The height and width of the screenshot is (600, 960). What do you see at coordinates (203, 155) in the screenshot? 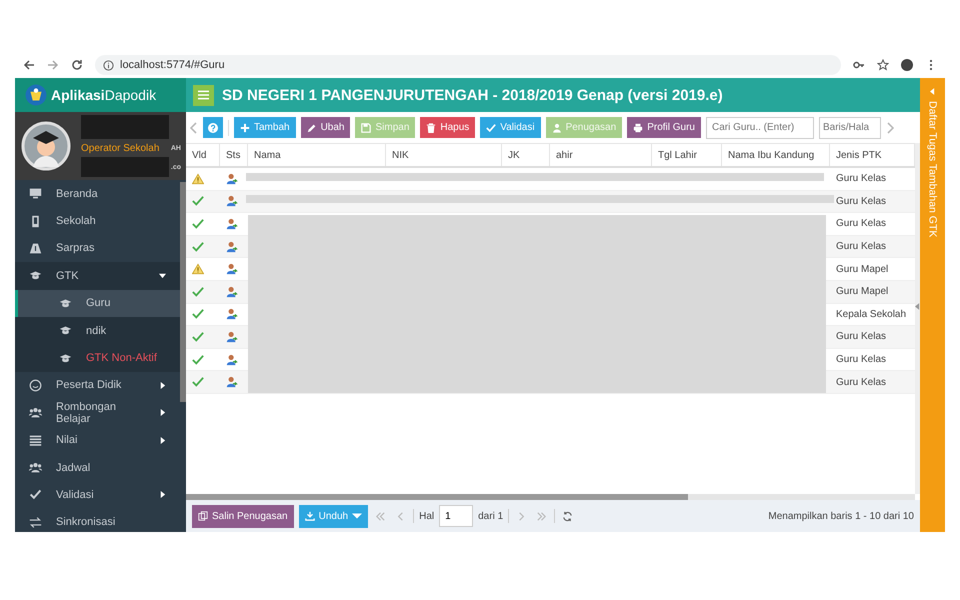
I see `column-header: Vld` at bounding box center [203, 155].